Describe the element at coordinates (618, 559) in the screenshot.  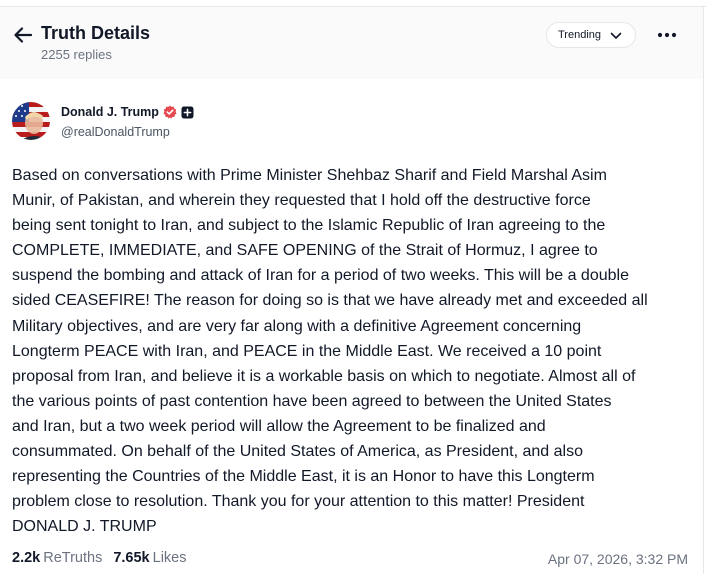
I see `post-timestamp: Apr 07, 2026, 3:32 PM` at that location.